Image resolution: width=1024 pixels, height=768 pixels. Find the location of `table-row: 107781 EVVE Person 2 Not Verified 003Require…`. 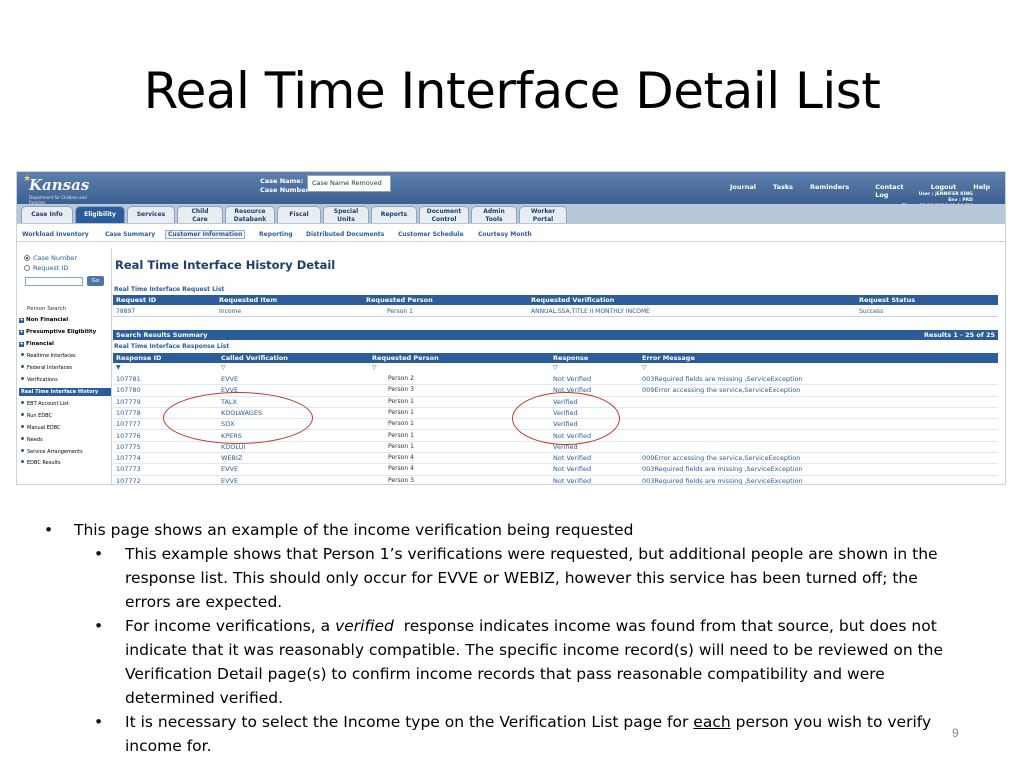

table-row: 107781 EVVE Person 2 Not Verified 003Require… is located at coordinates (555, 380).